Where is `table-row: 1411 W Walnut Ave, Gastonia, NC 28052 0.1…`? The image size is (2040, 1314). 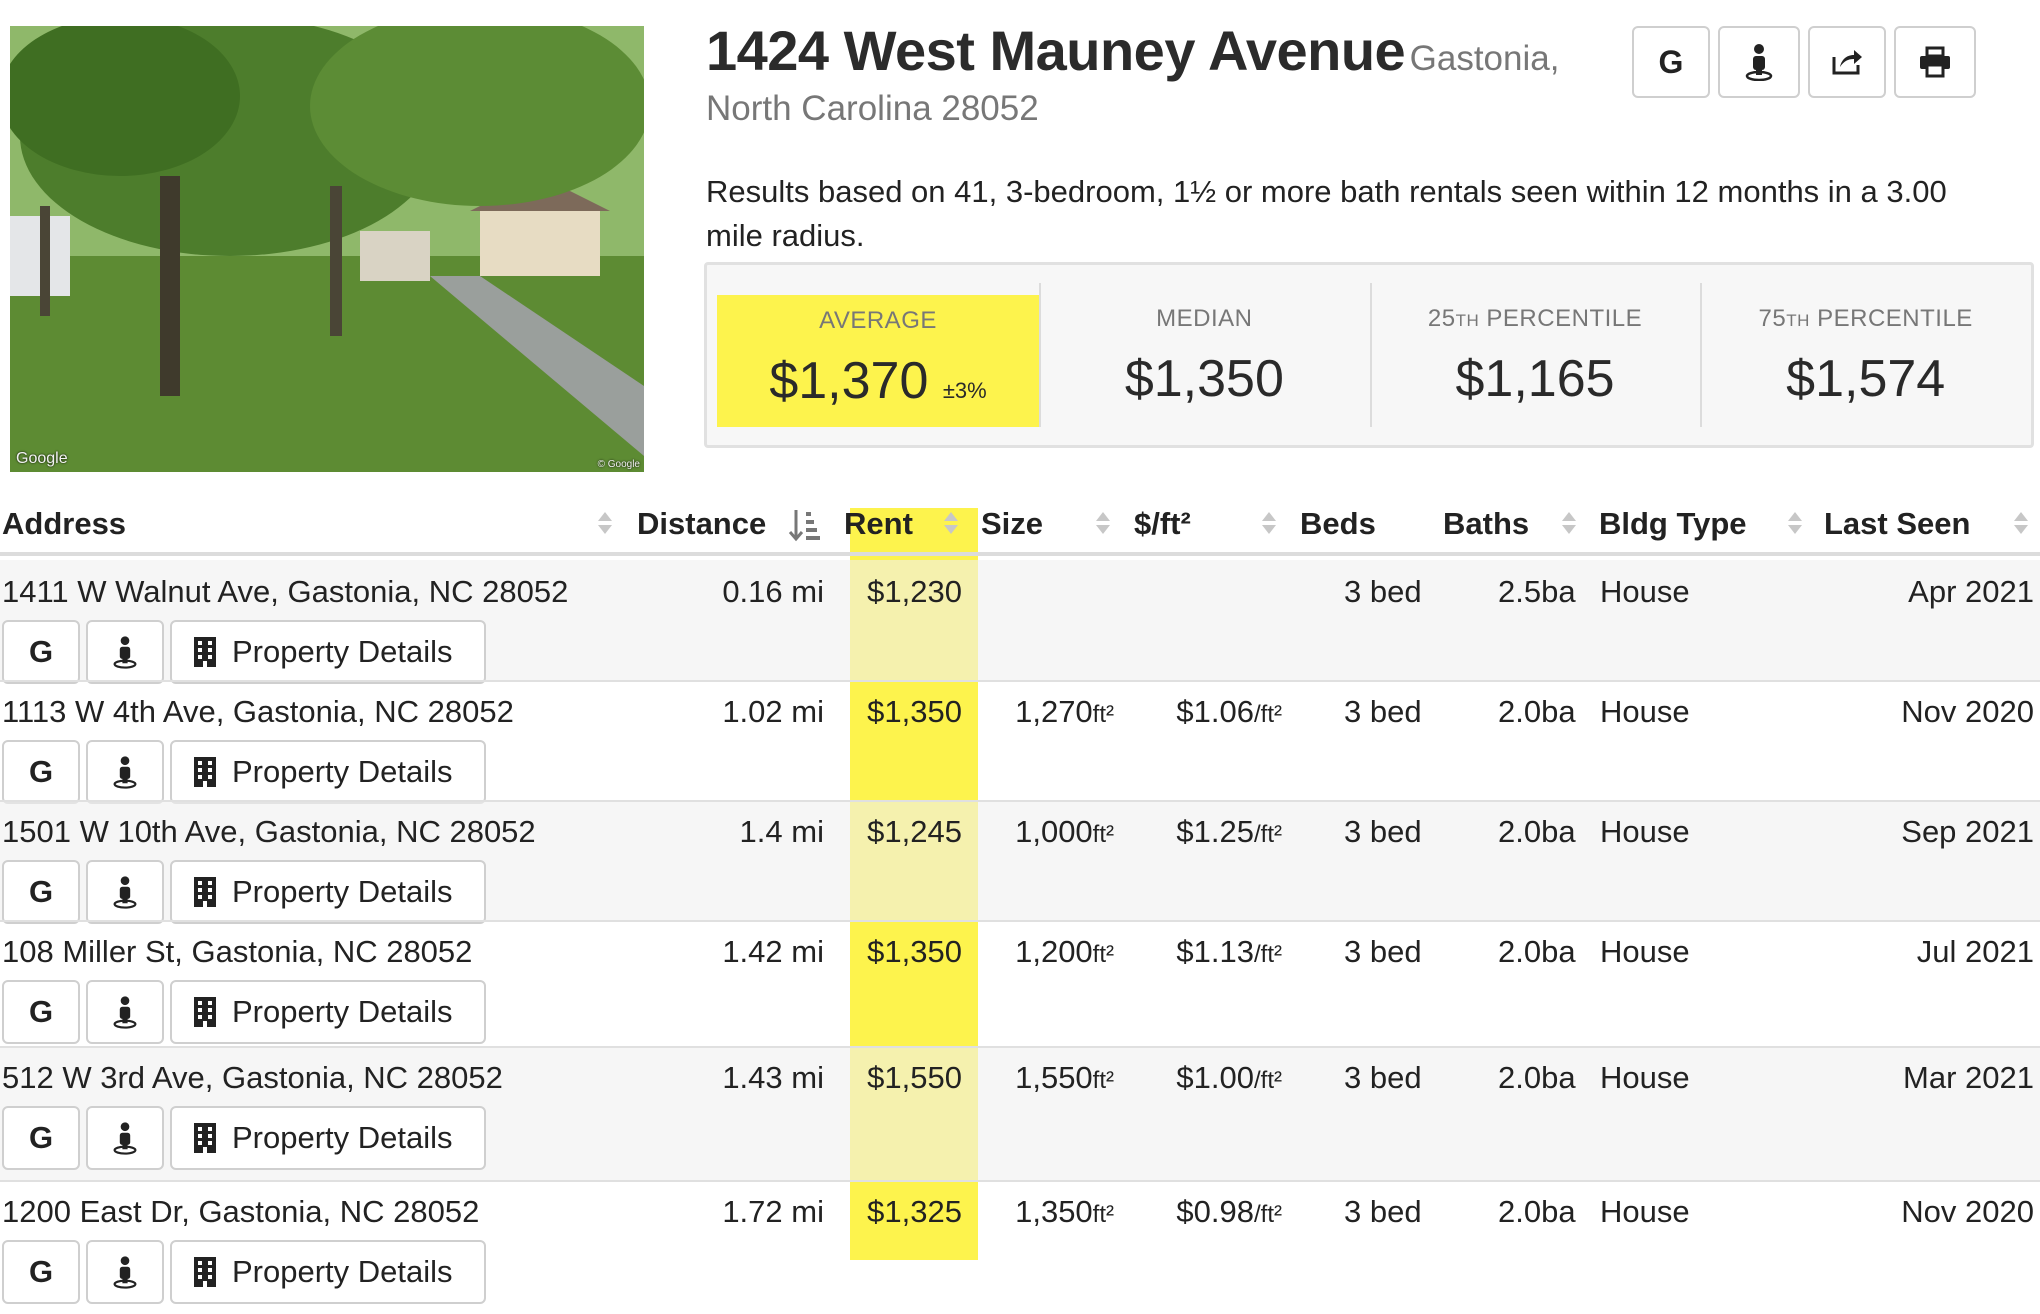
table-row: 1411 W Walnut Ave, Gastonia, NC 28052 0.1… is located at coordinates (1020, 622).